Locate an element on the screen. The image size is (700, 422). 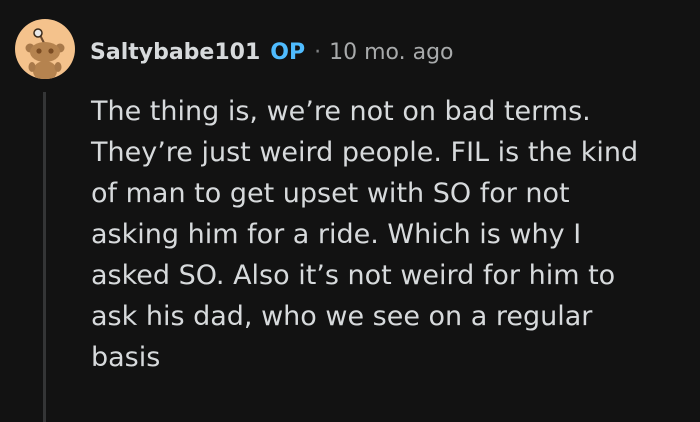
comment-timestamp: 10 mo. ago is located at coordinates (391, 52).